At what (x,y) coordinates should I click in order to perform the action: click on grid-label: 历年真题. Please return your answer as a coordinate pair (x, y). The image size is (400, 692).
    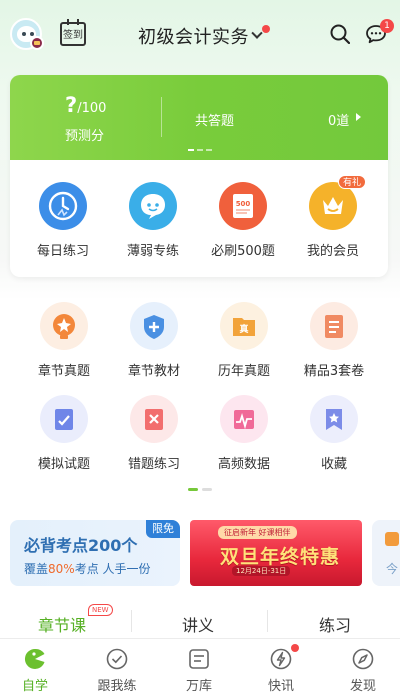
    Looking at the image, I should click on (243, 371).